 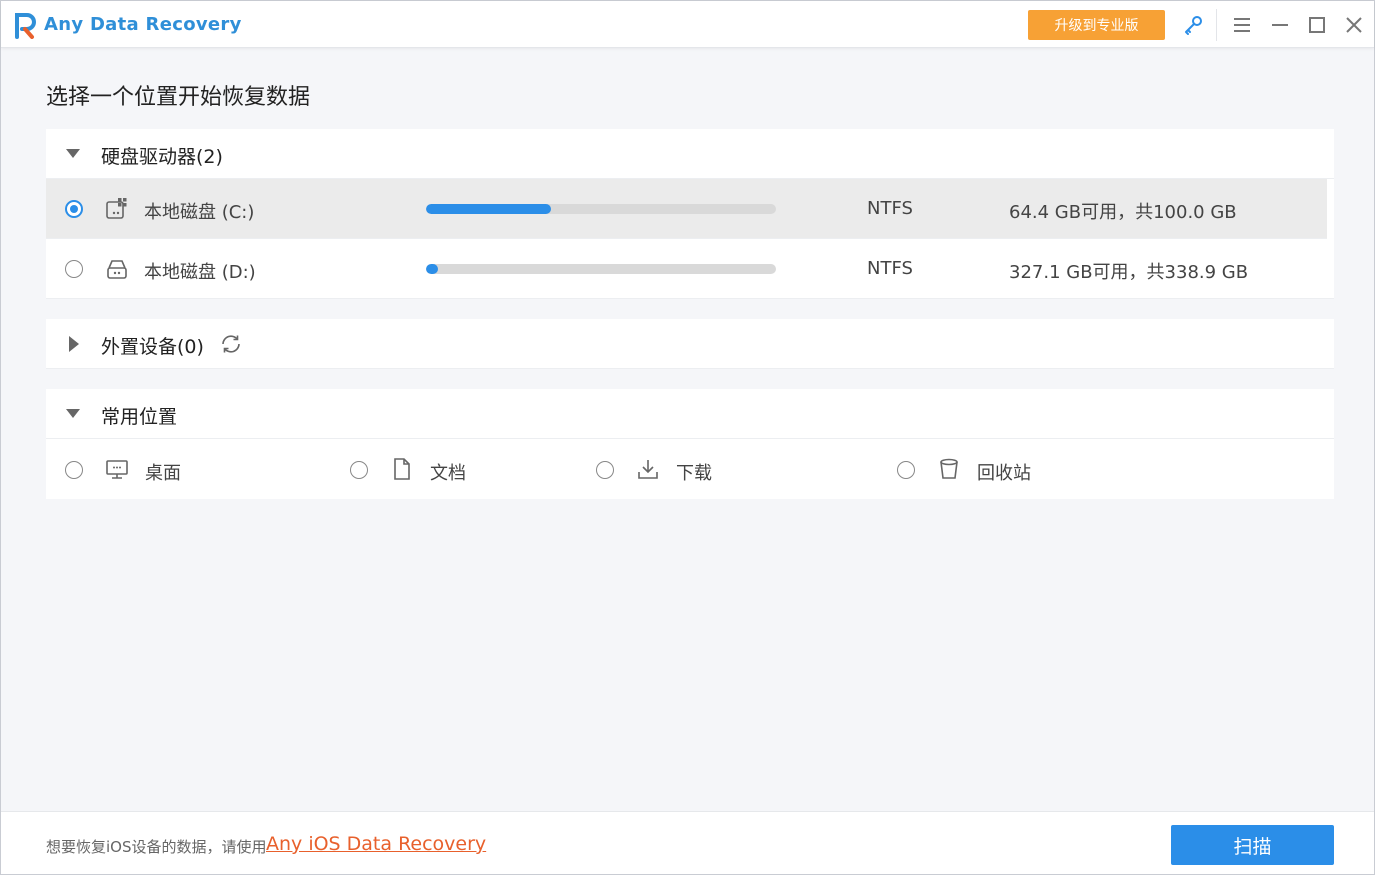 I want to click on drive-d-space: 327.1 GB可用，共338.9 GB, so click(x=1129, y=272).